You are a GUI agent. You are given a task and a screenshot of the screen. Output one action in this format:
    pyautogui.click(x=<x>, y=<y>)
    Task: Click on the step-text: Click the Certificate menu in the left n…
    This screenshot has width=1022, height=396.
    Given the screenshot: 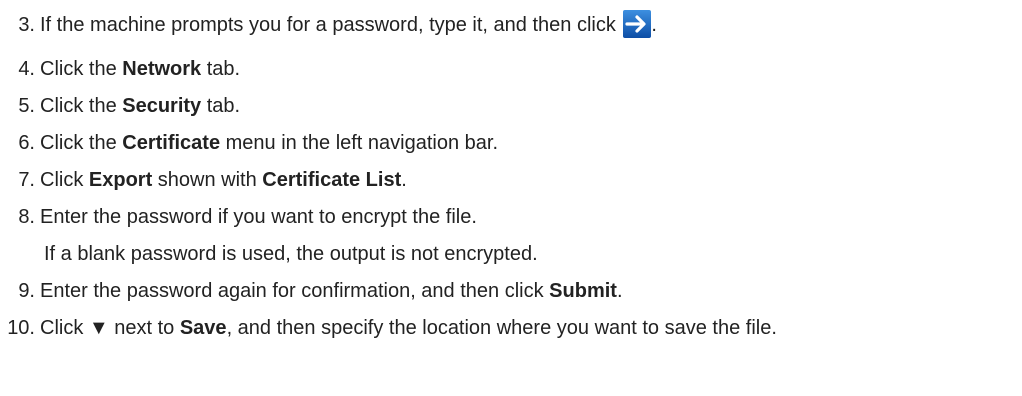 What is the action you would take?
    pyautogui.click(x=269, y=143)
    